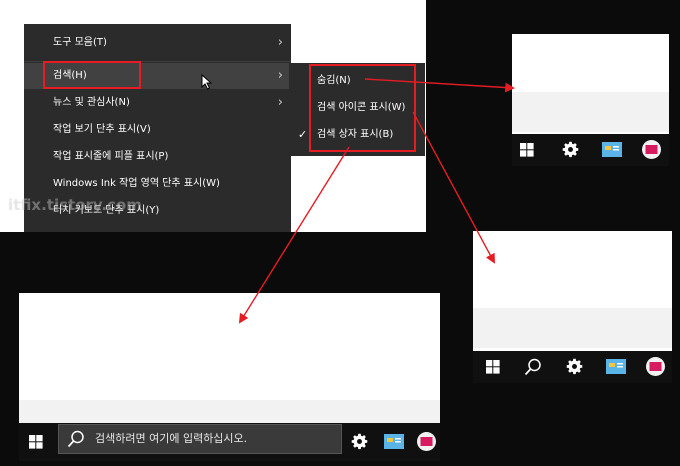 The image size is (680, 466). Describe the element at coordinates (439, 85) in the screenshot. I see `arrow-hidden` at that location.